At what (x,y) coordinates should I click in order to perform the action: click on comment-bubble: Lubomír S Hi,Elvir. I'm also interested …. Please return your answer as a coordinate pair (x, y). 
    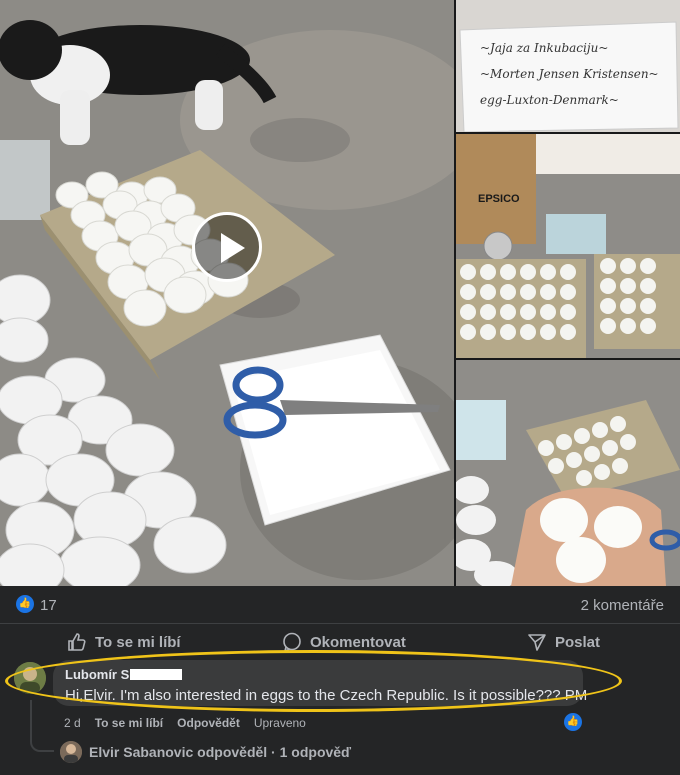
    Looking at the image, I should click on (320, 683).